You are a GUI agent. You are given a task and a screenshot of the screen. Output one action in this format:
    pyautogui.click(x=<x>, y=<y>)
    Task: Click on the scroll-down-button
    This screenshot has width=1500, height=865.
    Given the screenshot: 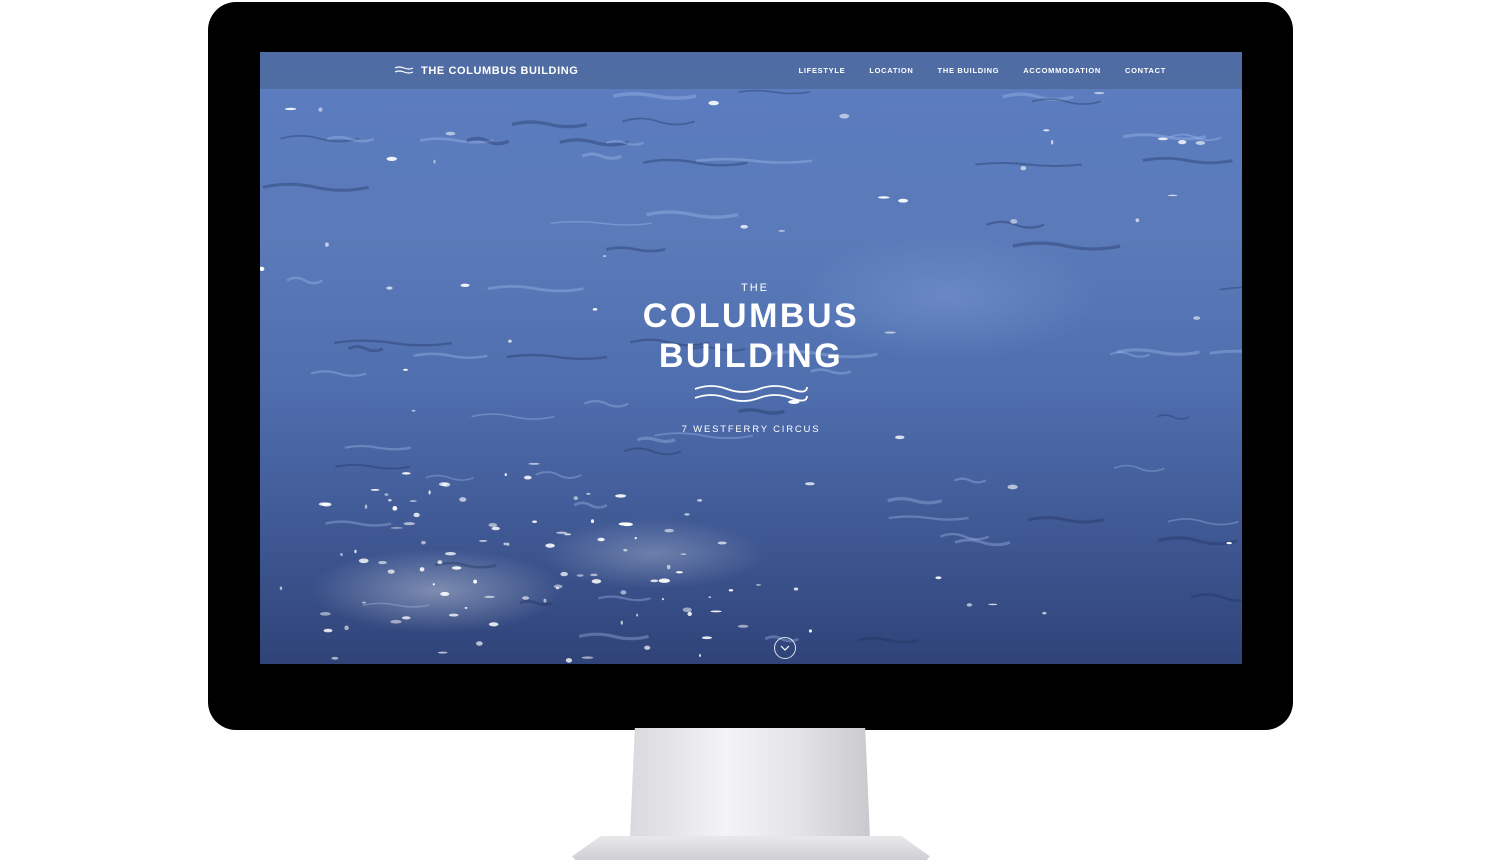 What is the action you would take?
    pyautogui.click(x=785, y=648)
    